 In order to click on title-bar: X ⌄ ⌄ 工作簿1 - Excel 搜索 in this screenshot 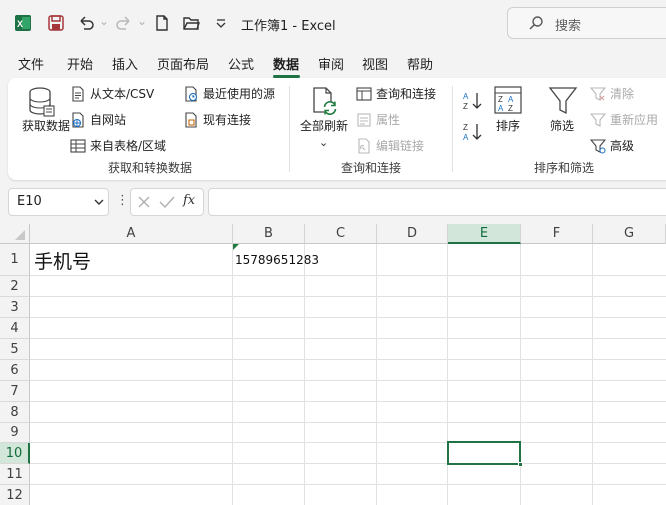, I will do `click(333, 23)`.